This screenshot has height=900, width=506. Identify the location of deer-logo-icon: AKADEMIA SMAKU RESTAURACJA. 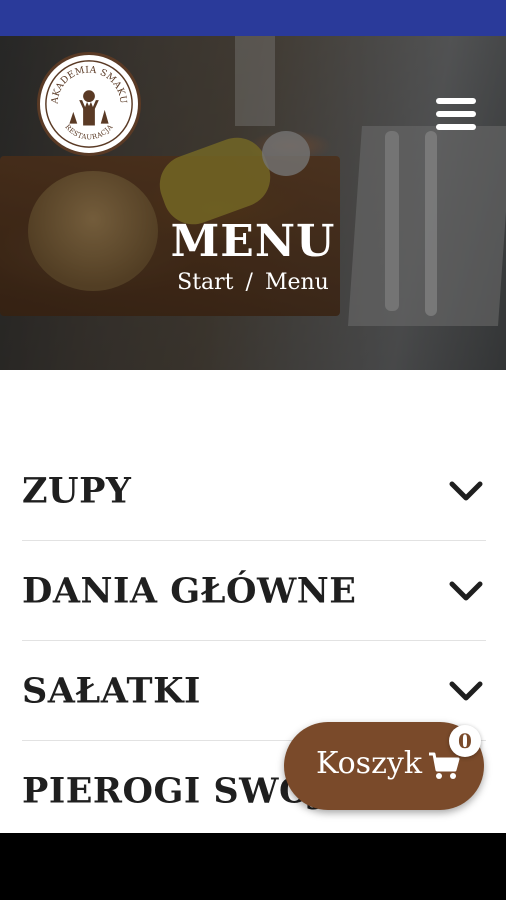
(89, 104).